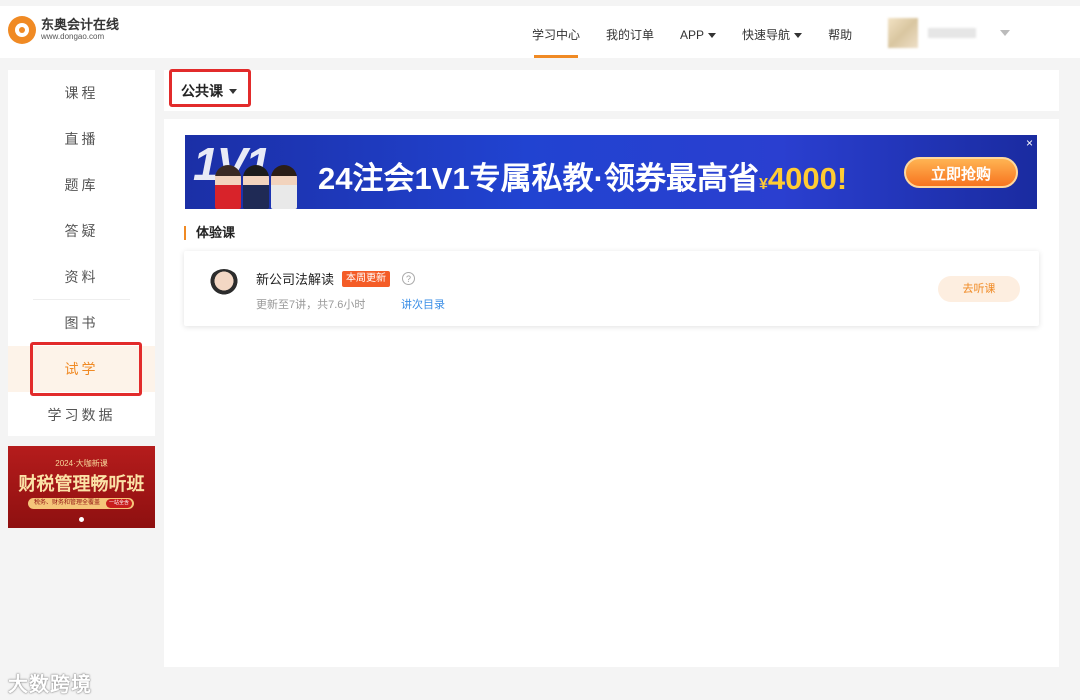  I want to click on sidebar-item-study-data: 学习数据, so click(81, 415).